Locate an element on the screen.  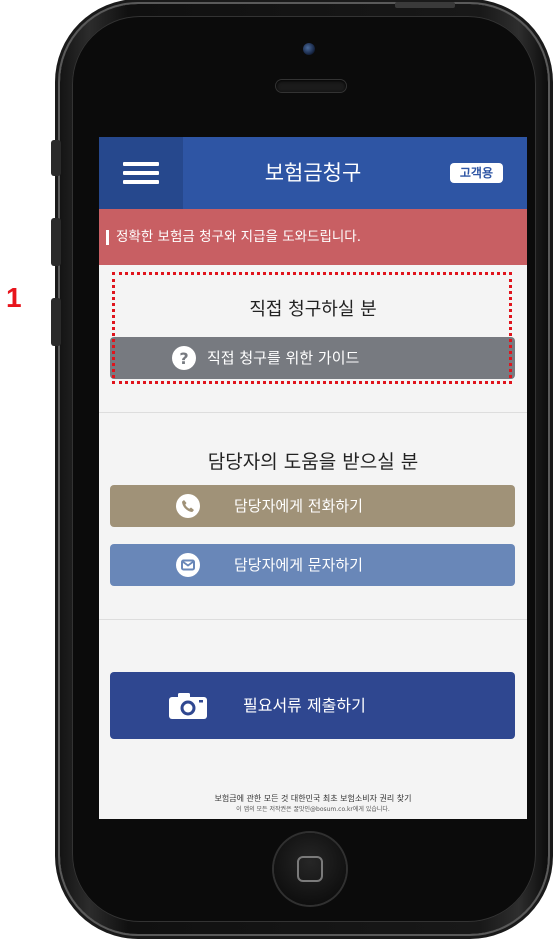
call-button-label: 담당자에게 전화하기 is located at coordinates (298, 506).